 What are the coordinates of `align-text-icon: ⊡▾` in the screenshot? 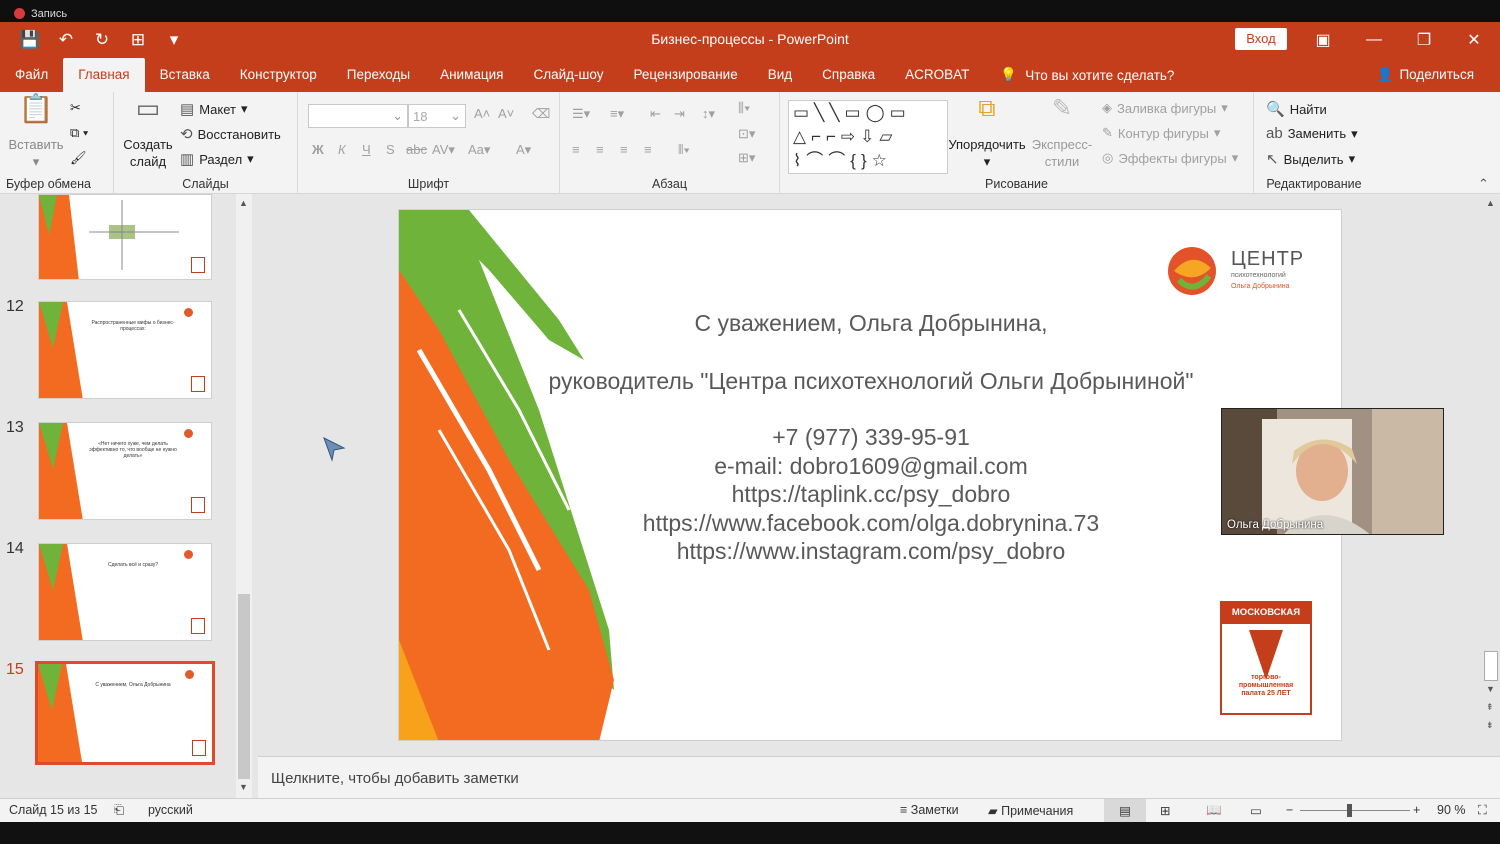 It's located at (746, 134).